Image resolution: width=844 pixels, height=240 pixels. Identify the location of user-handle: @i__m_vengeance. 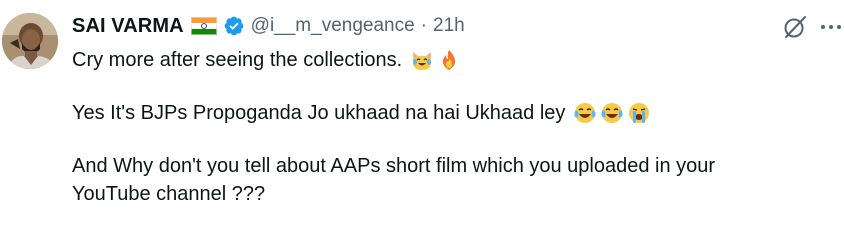
(333, 26).